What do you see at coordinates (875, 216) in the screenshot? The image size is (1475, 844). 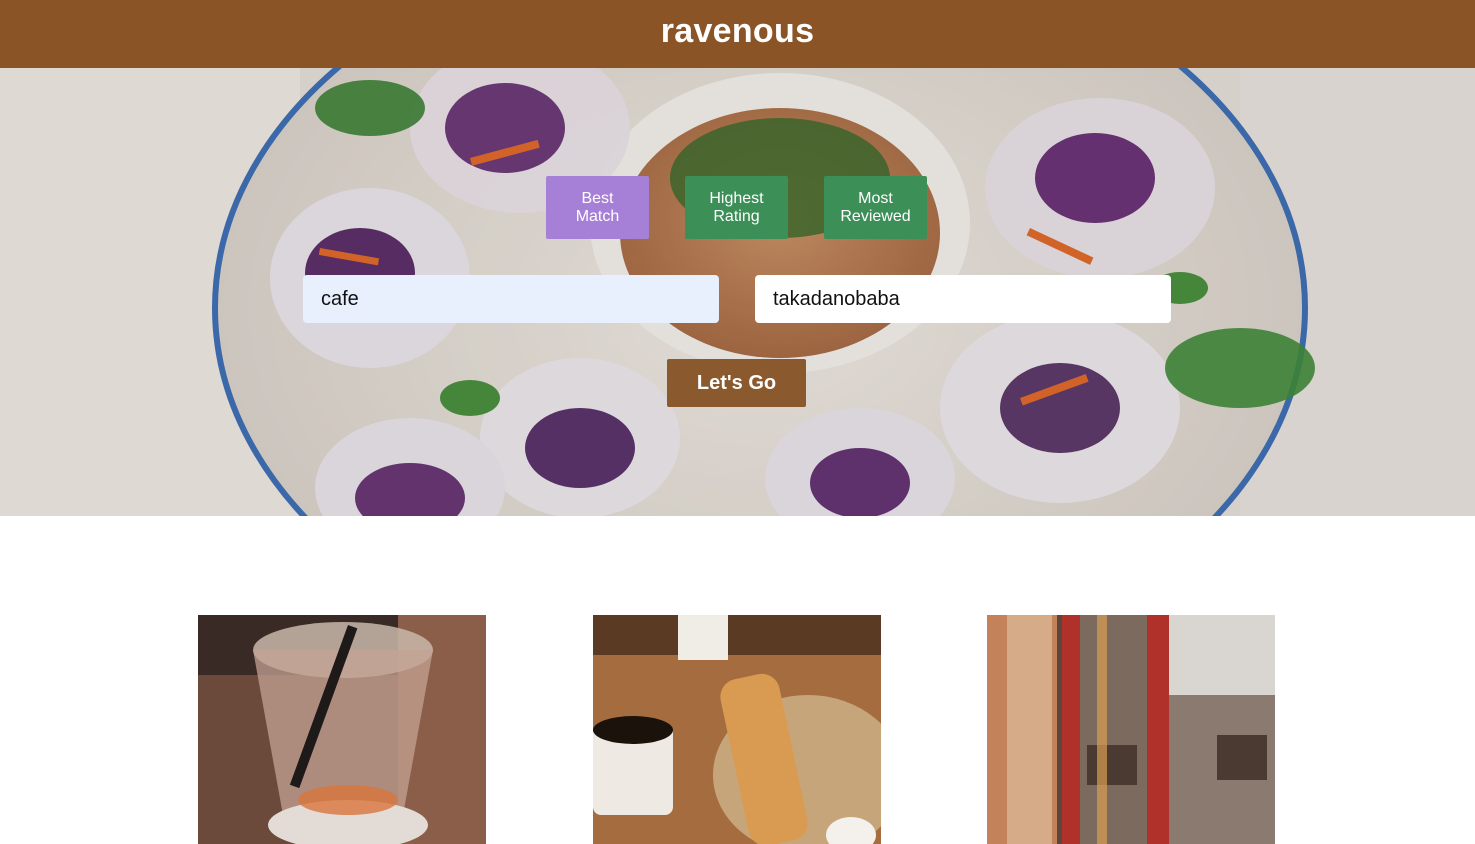 I see `sort-label-line2: Reviewed` at bounding box center [875, 216].